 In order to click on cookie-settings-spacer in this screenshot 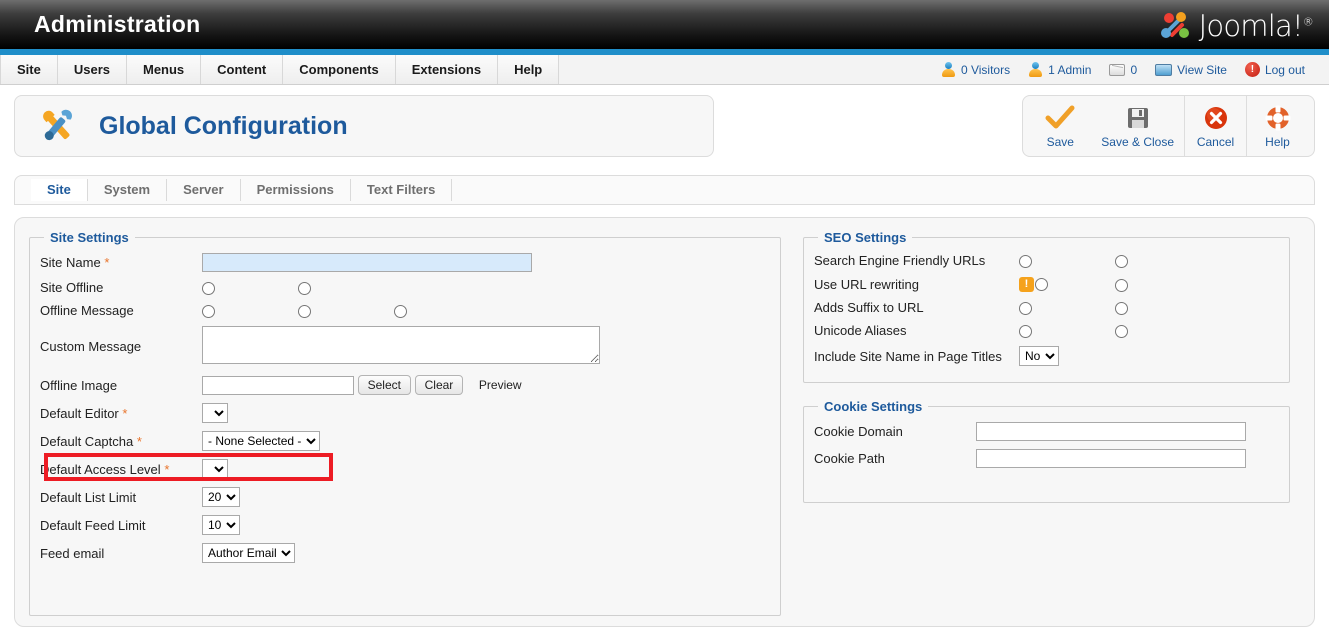, I will do `click(1046, 481)`.